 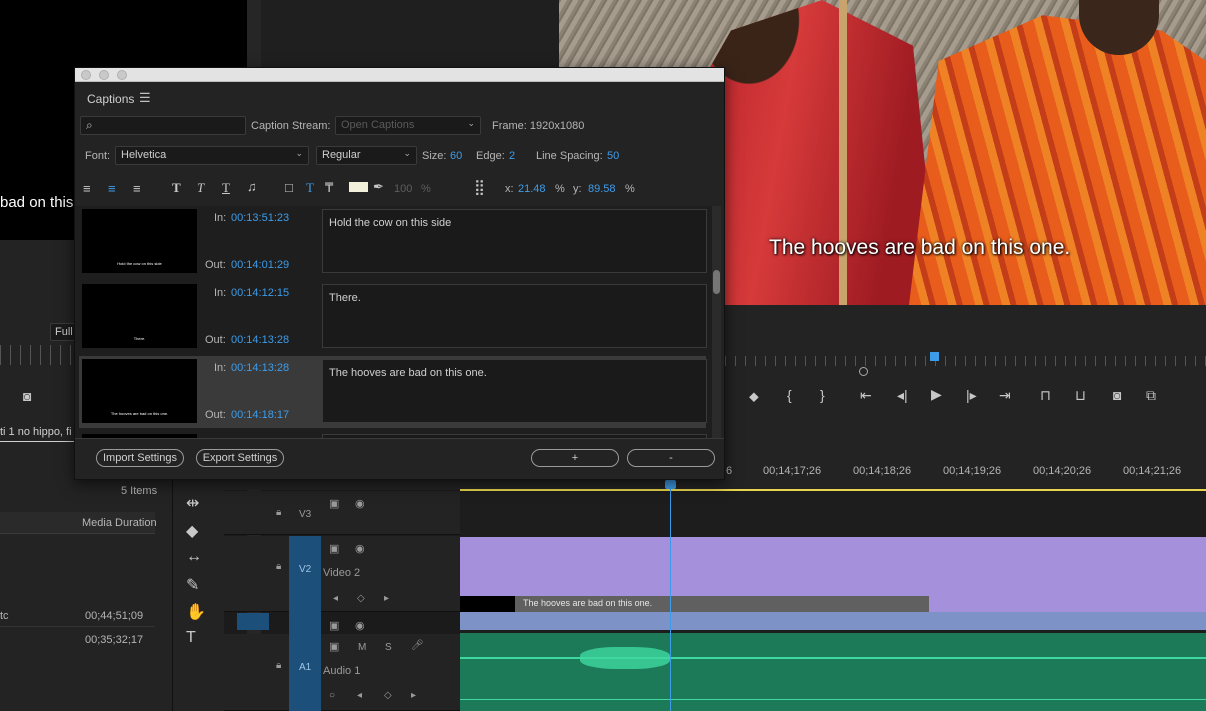 I want to click on caption-stream-select: Open Captions ⌄, so click(x=408, y=125).